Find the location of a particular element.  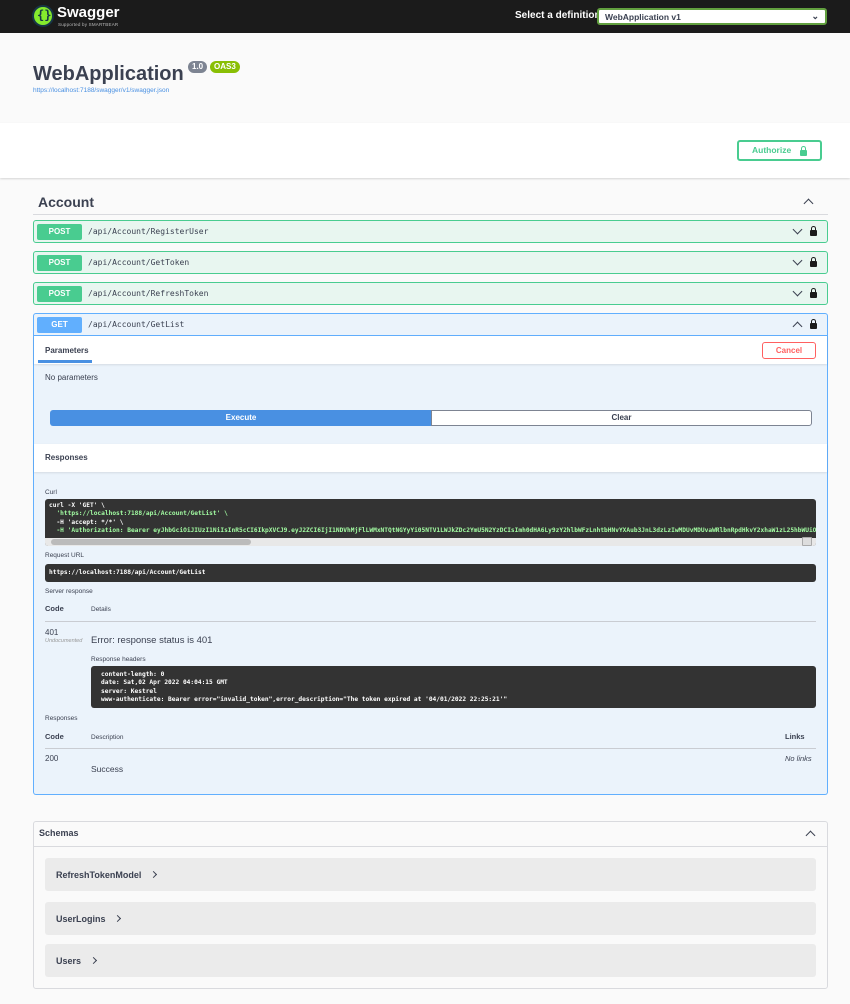

method-badge: GET is located at coordinates (59, 325).